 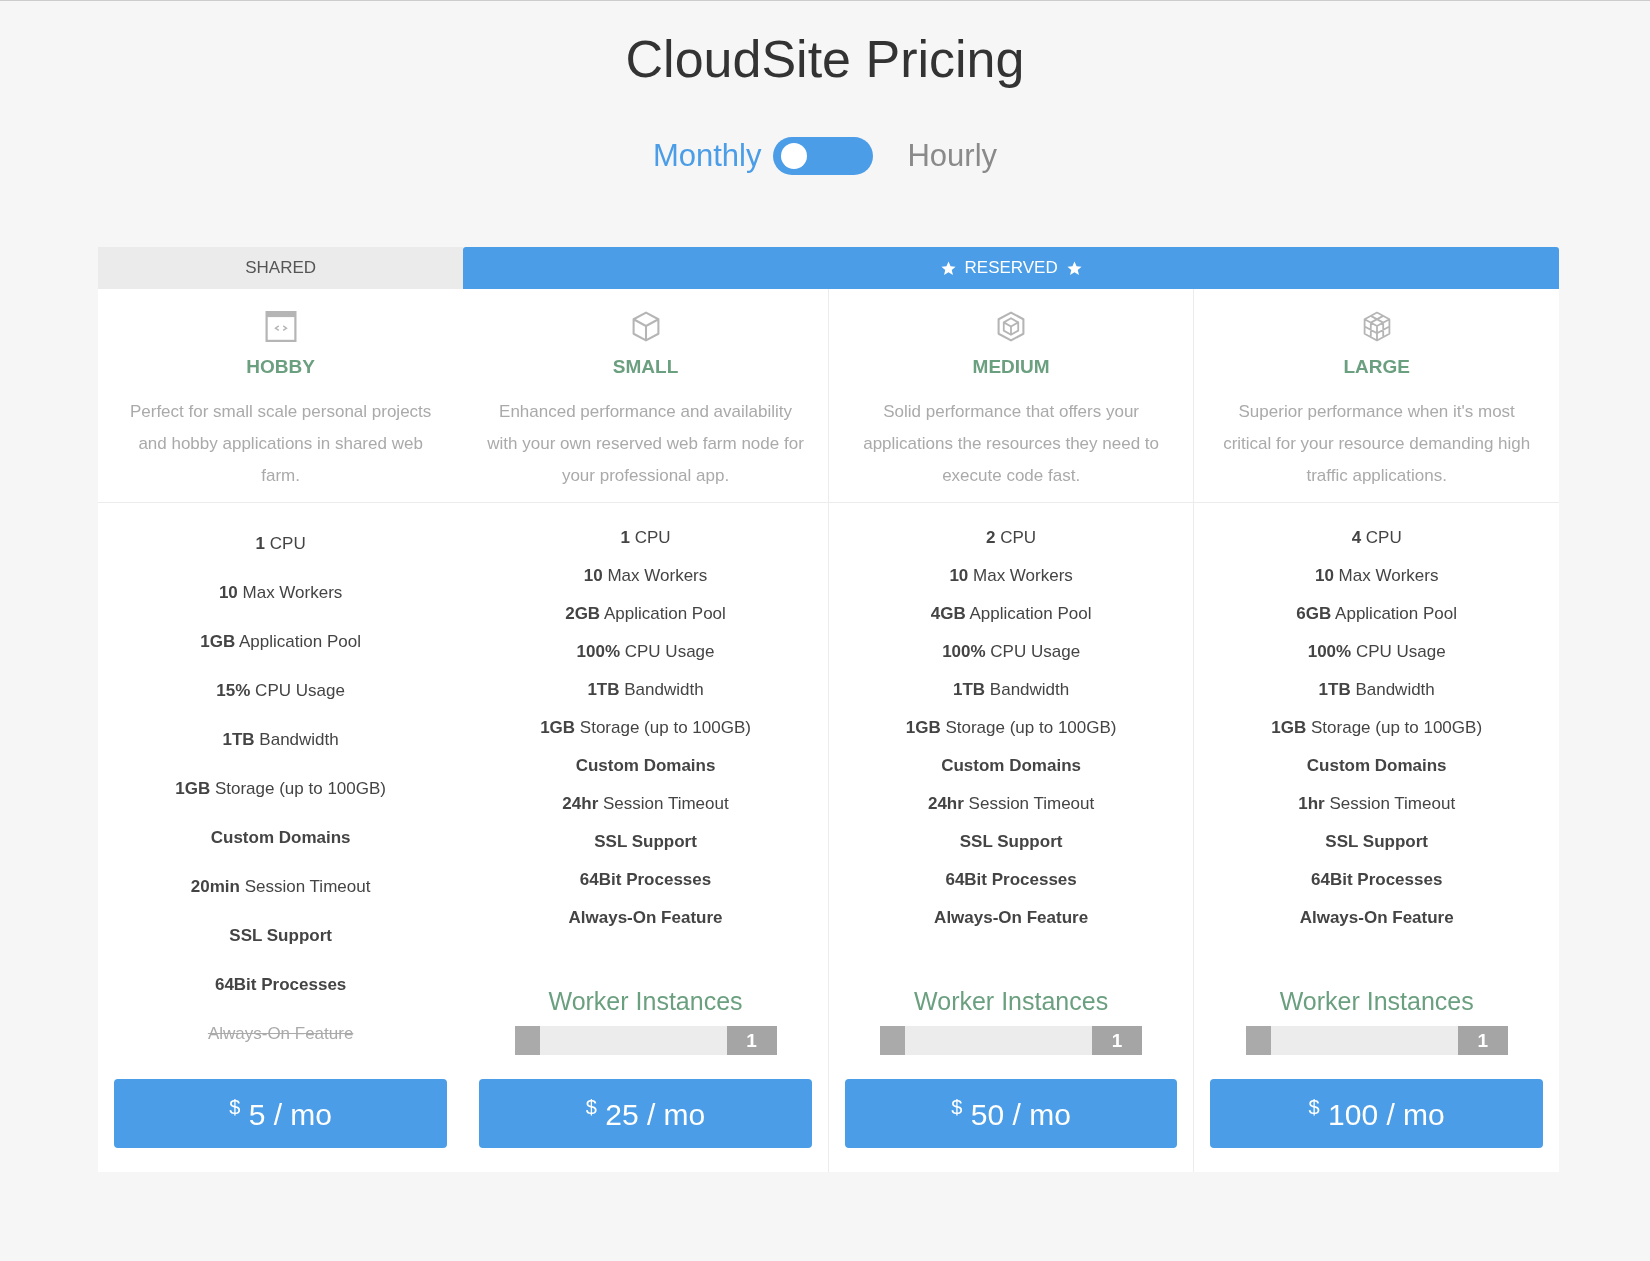 I want to click on group-label: SHARED, so click(x=281, y=268).